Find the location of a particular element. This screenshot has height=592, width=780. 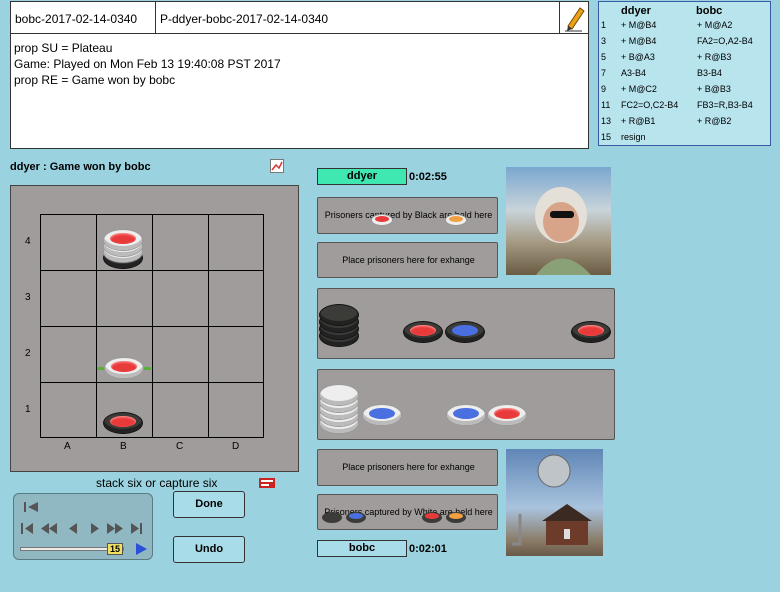

col-label: B is located at coordinates (123, 446).